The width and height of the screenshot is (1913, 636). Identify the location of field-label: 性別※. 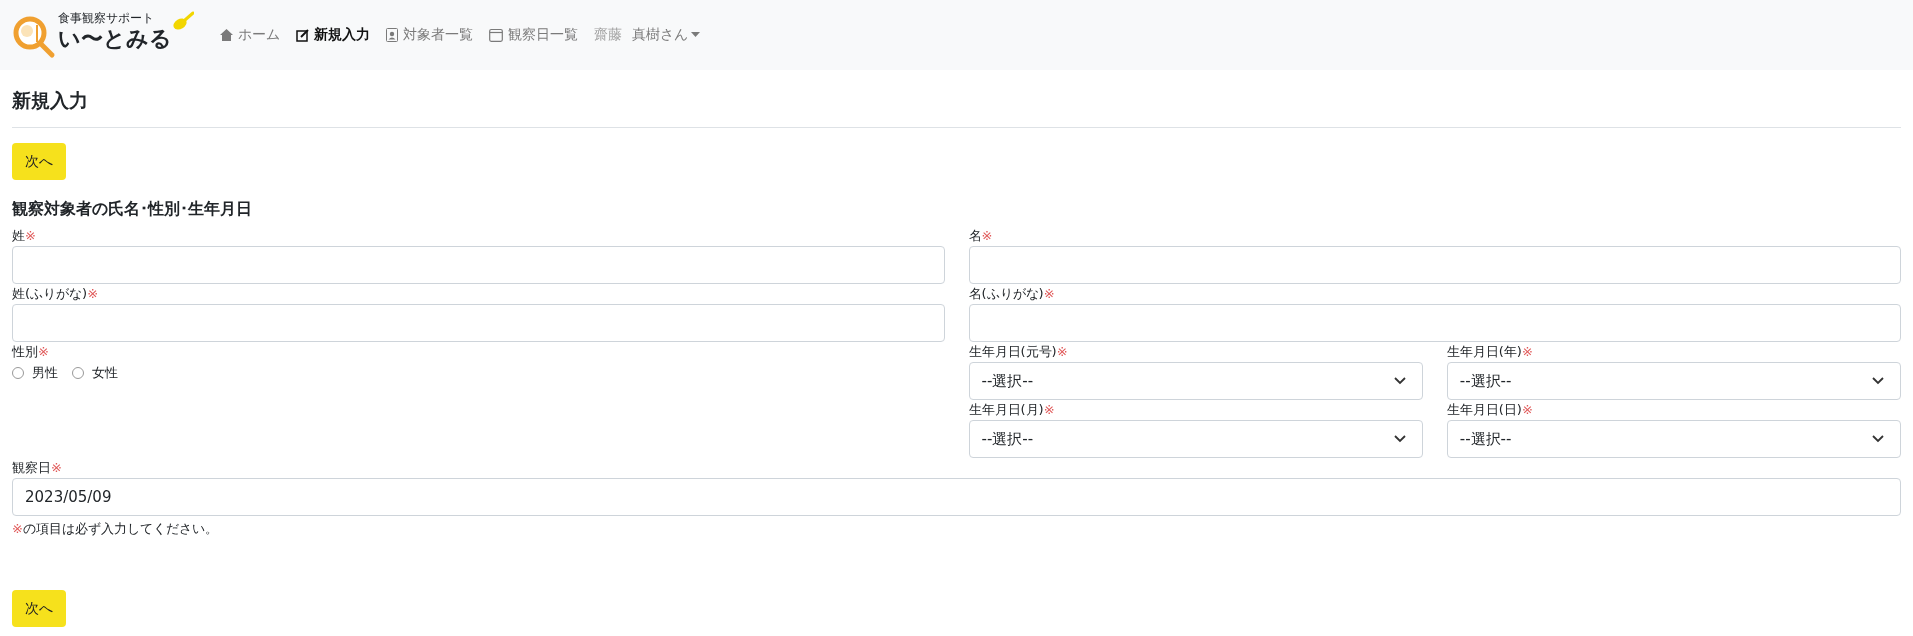
(31, 352).